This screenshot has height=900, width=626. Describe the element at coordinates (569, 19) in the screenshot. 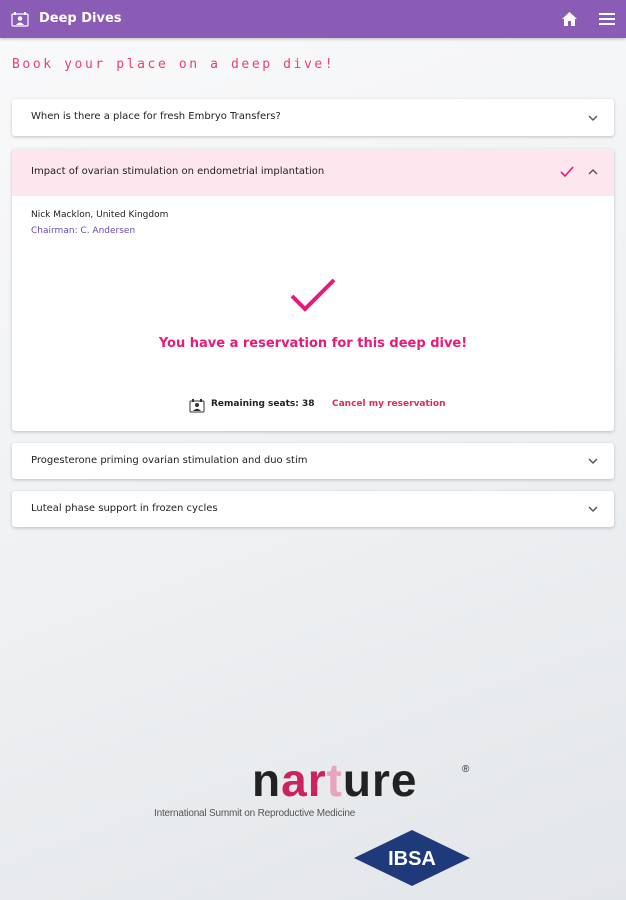

I see `home-icon` at that location.